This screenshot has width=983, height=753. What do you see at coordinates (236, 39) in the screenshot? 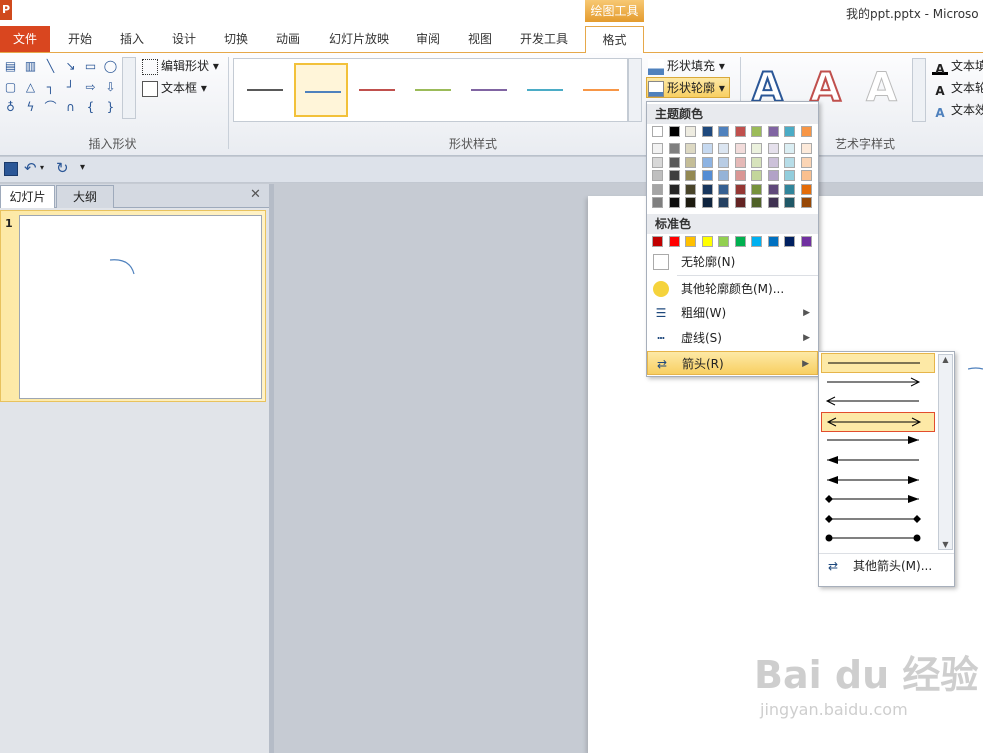
I see `tab-transitions: 切换` at bounding box center [236, 39].